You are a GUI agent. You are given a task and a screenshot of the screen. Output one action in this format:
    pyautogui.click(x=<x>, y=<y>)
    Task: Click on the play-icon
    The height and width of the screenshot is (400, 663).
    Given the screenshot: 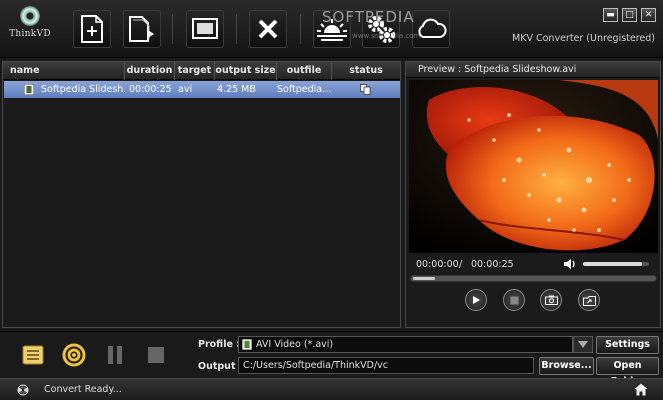 What is the action you would take?
    pyautogui.click(x=476, y=300)
    